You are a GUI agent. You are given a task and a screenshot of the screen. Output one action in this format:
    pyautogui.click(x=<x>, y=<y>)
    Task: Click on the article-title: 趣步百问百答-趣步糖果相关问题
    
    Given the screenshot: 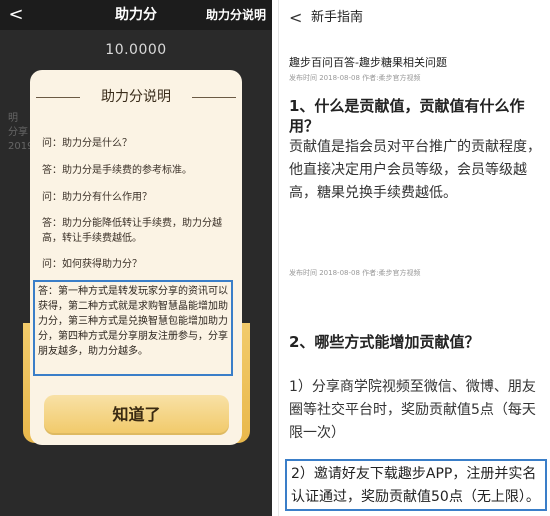 What is the action you would take?
    pyautogui.click(x=368, y=62)
    